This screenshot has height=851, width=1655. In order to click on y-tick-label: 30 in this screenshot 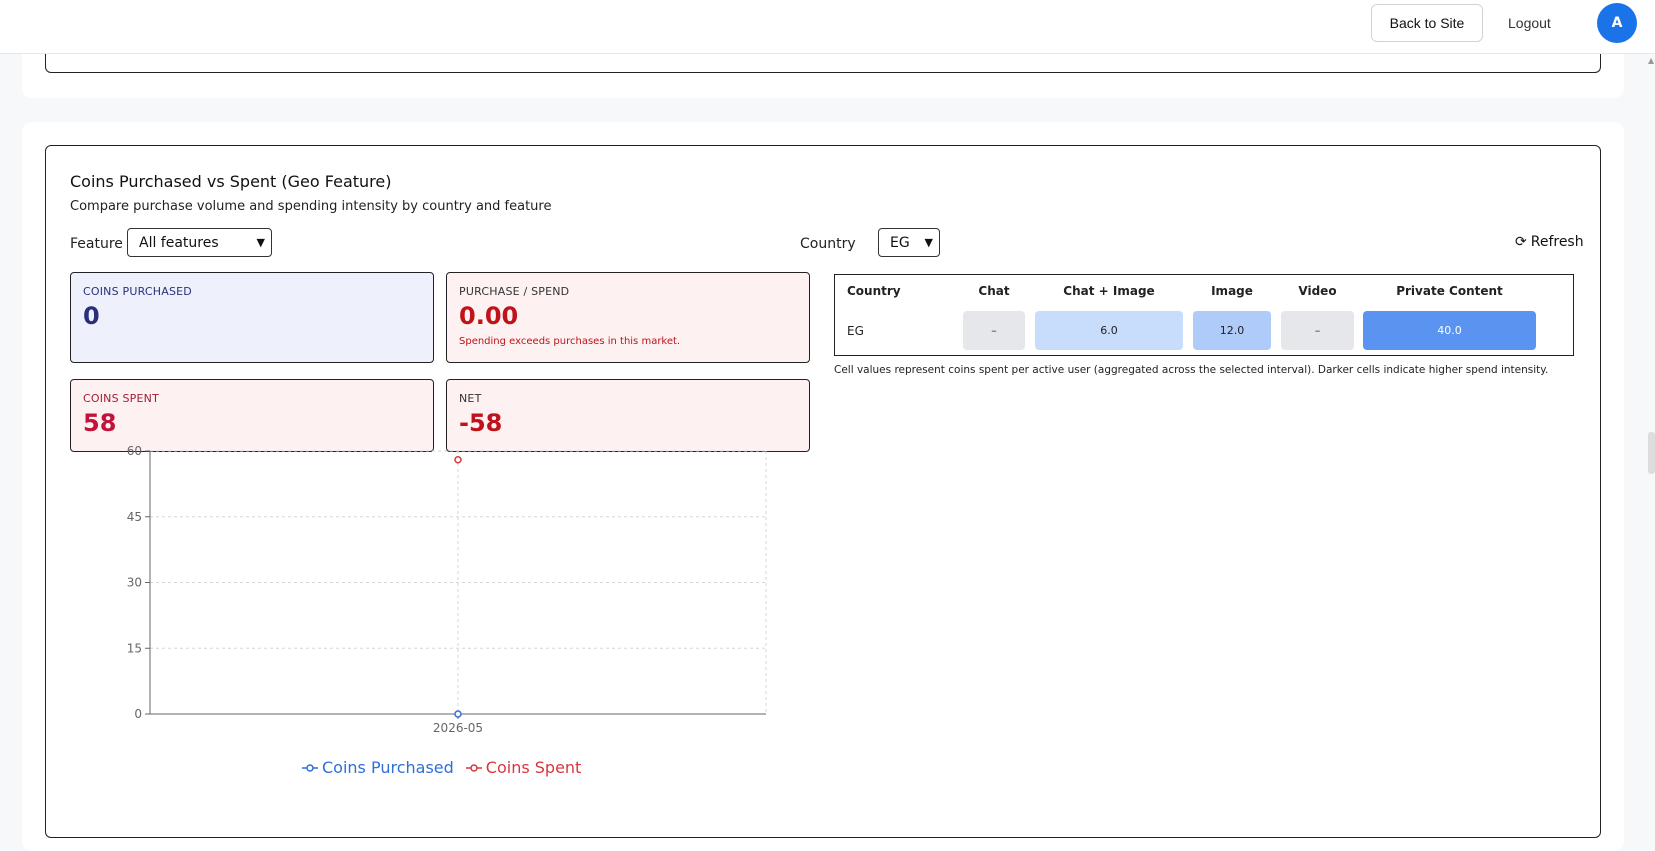, I will do `click(134, 583)`.